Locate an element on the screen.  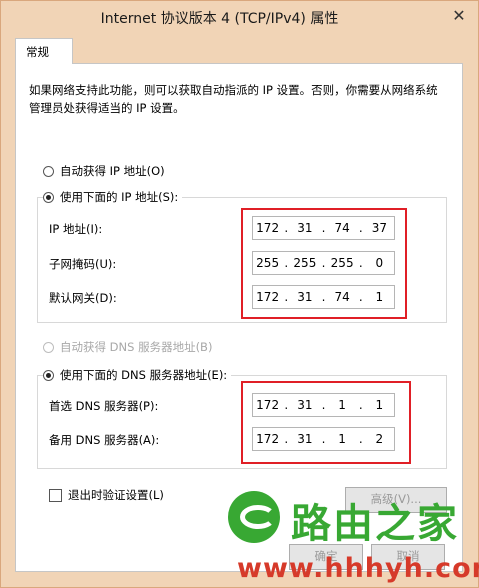
checkbox-unchecked-icon is located at coordinates (55, 495).